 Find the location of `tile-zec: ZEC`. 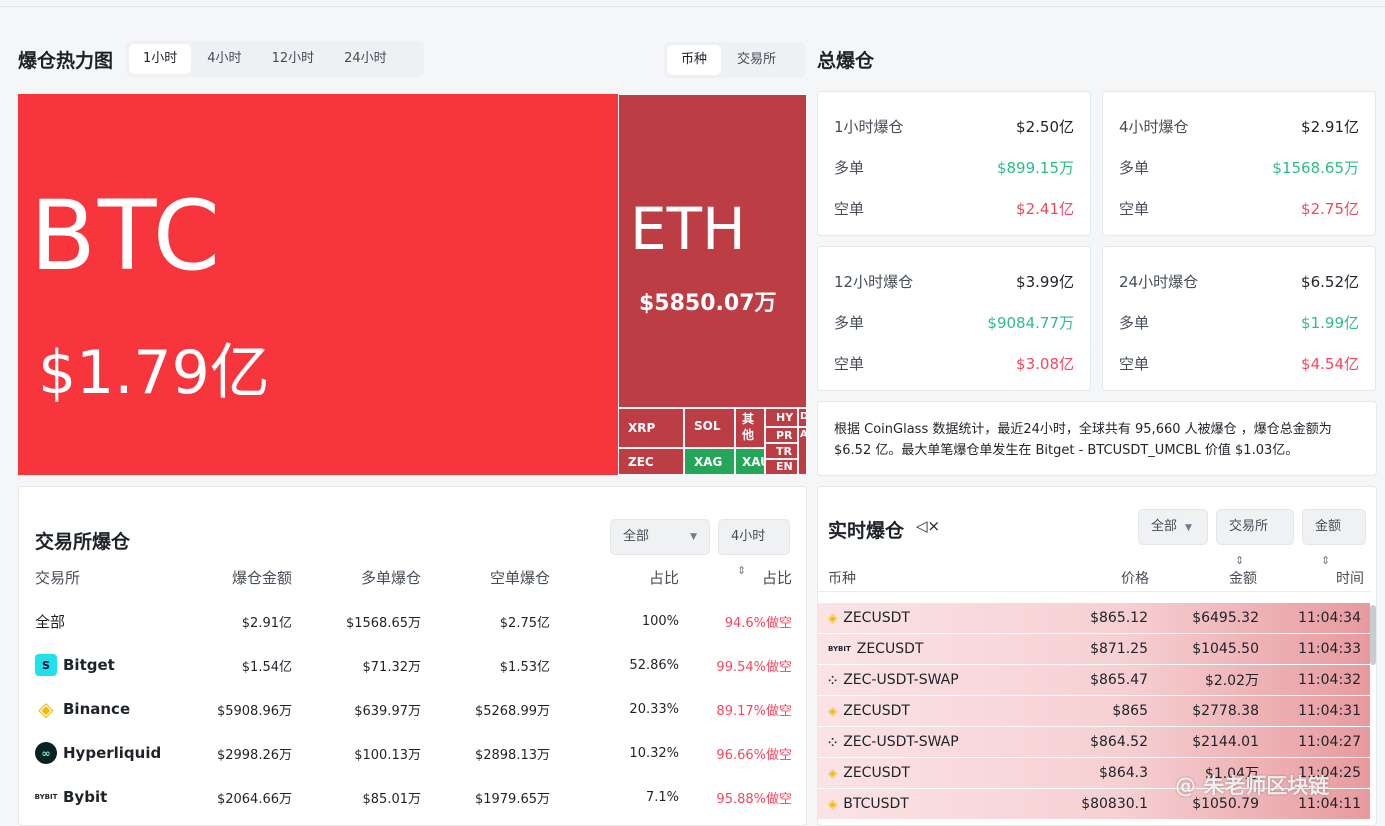

tile-zec: ZEC is located at coordinates (651, 461).